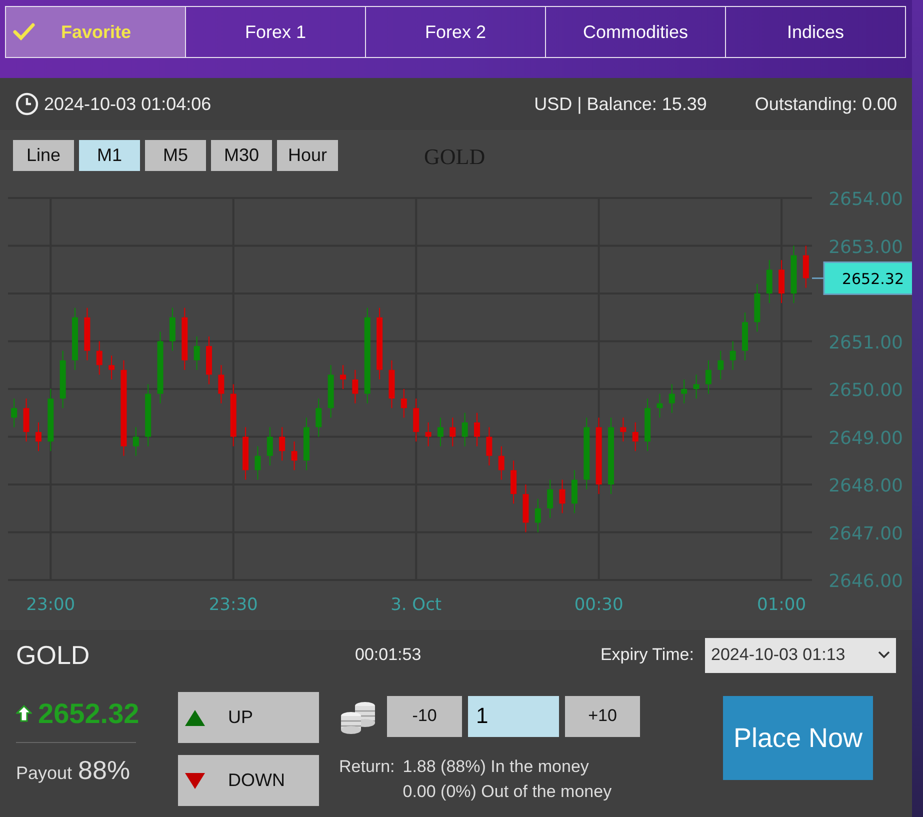 The height and width of the screenshot is (817, 923). I want to click on down-triangle-icon, so click(195, 781).